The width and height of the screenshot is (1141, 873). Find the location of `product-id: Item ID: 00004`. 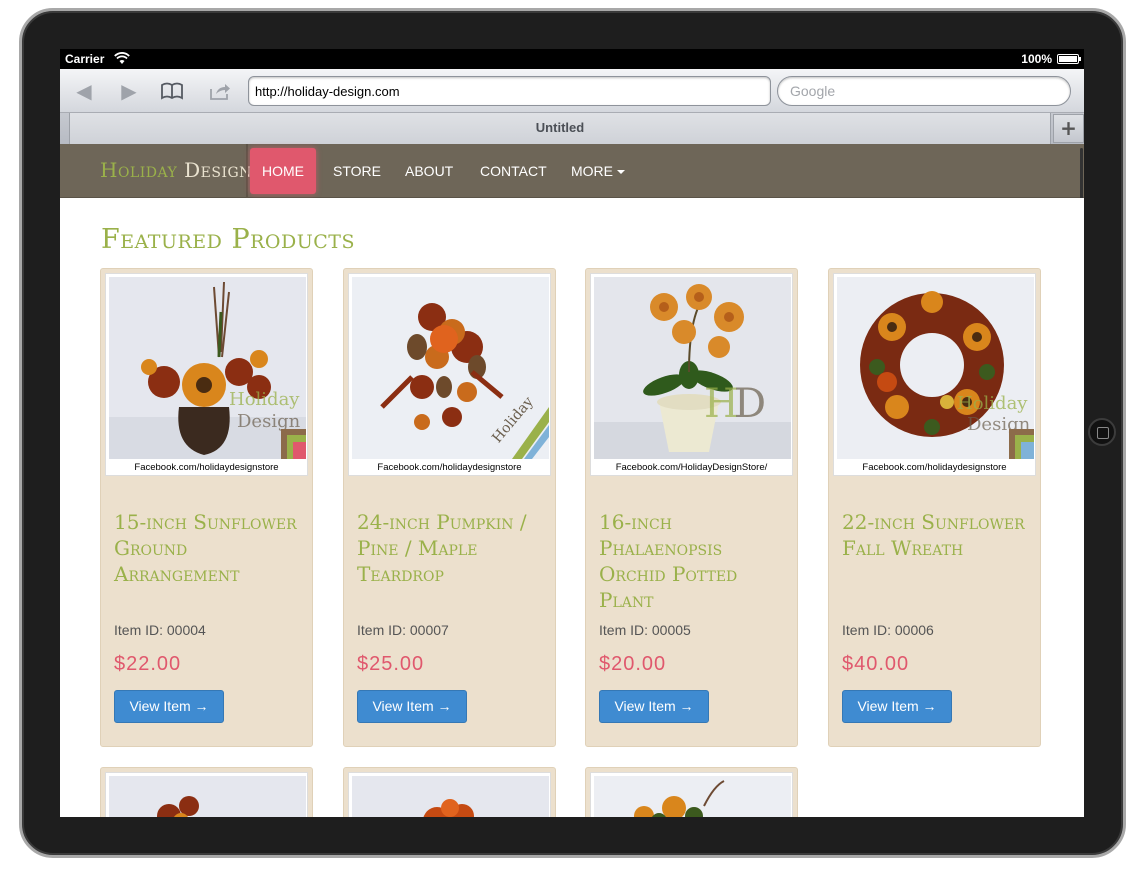

product-id: Item ID: 00004 is located at coordinates (160, 630).